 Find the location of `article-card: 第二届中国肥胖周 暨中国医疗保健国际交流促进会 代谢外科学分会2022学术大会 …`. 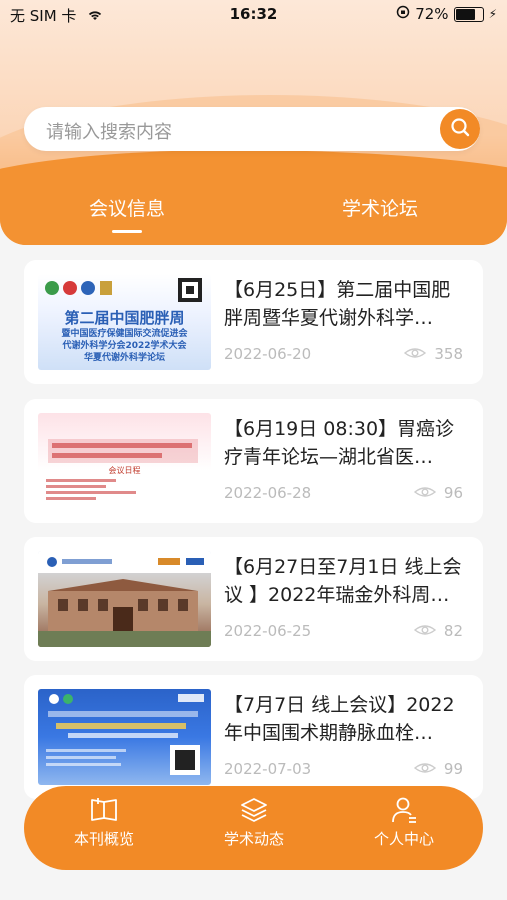

article-card: 第二届中国肥胖周 暨中国医疗保健国际交流促进会 代谢外科学分会2022学术大会 … is located at coordinates (253, 322).